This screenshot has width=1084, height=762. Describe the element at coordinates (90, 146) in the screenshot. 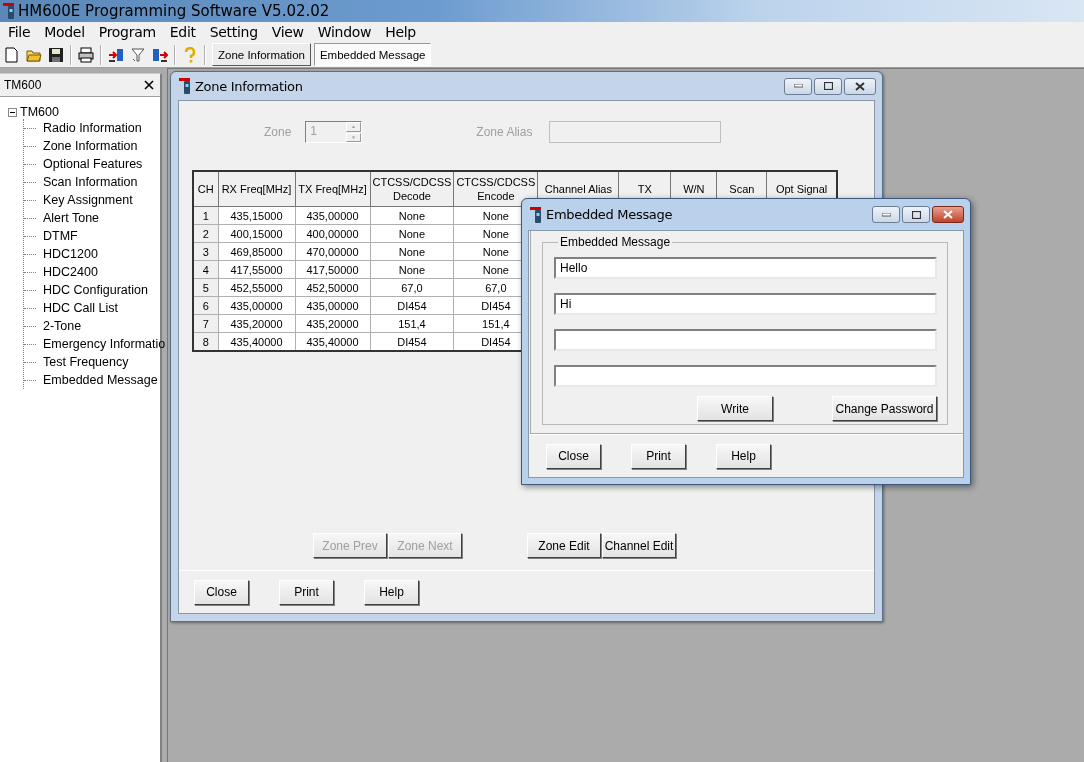

I see `tree-item: Zone Information` at that location.